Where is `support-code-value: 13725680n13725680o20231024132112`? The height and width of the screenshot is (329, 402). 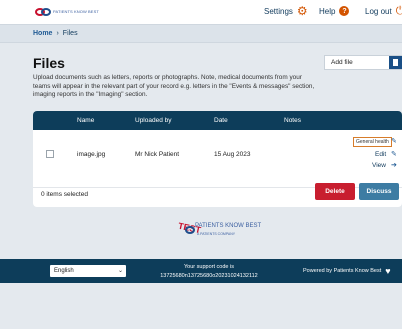
support-code-value: 13725680n13725680o20231024132112 is located at coordinates (209, 276).